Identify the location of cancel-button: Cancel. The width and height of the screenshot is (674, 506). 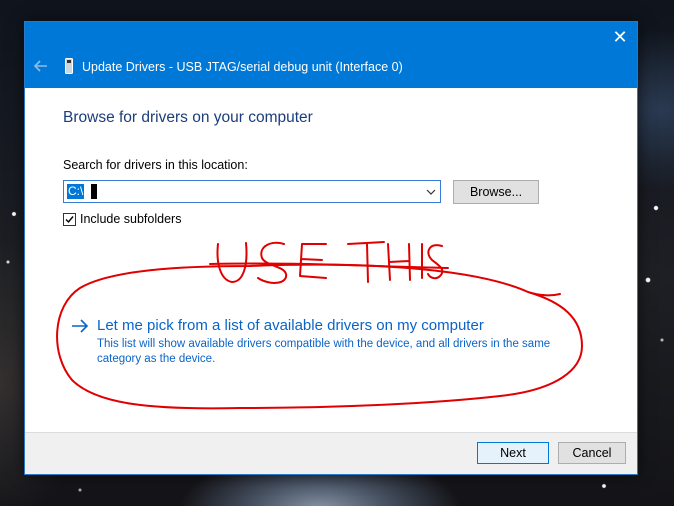
(592, 453).